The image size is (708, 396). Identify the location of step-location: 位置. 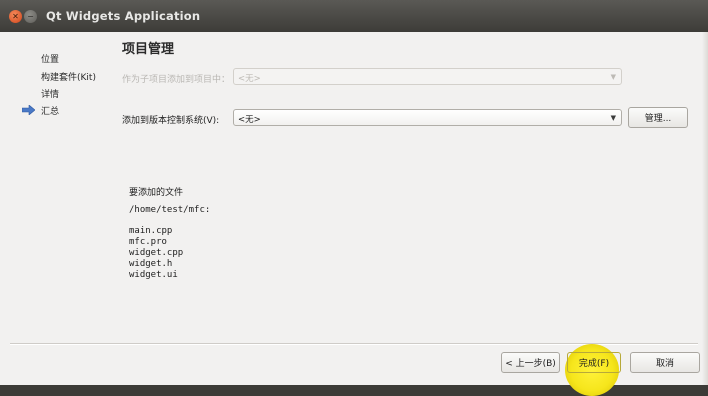
(50, 60).